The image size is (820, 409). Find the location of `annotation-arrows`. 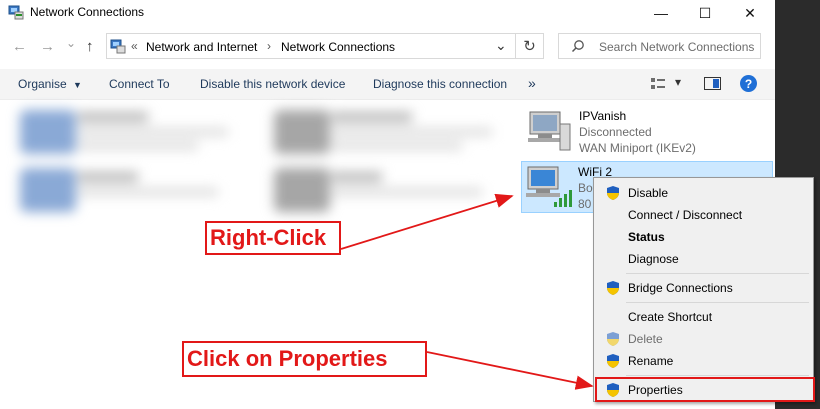

annotation-arrows is located at coordinates (467, 291).